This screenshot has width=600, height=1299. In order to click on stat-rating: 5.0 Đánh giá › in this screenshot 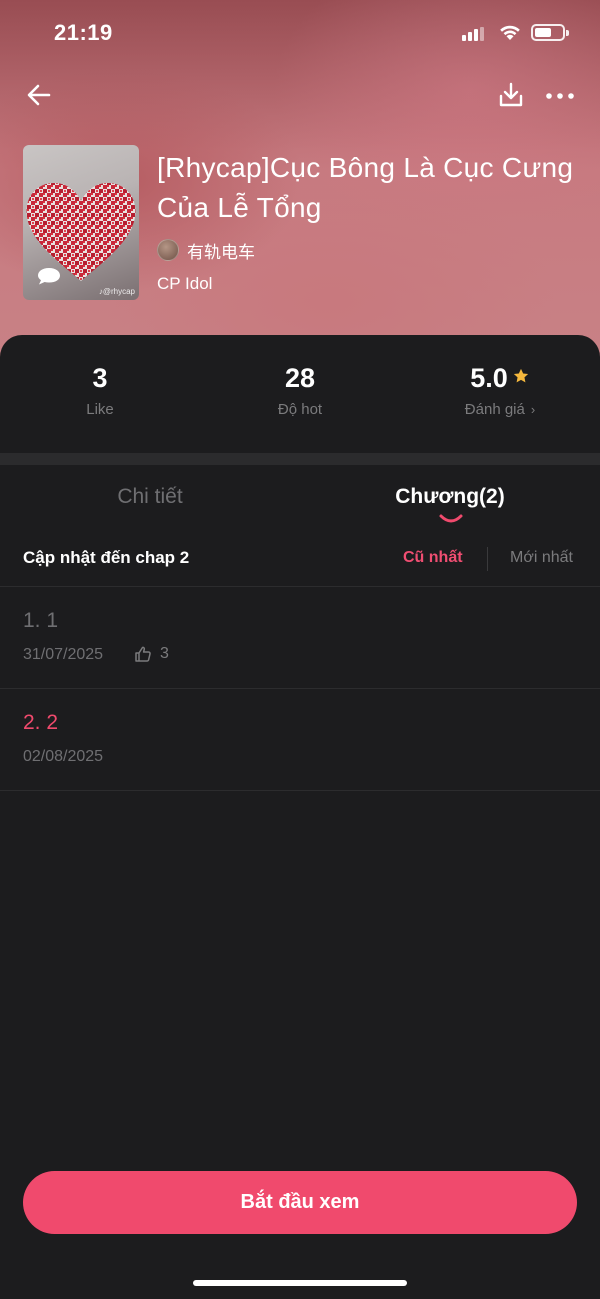, I will do `click(500, 388)`.